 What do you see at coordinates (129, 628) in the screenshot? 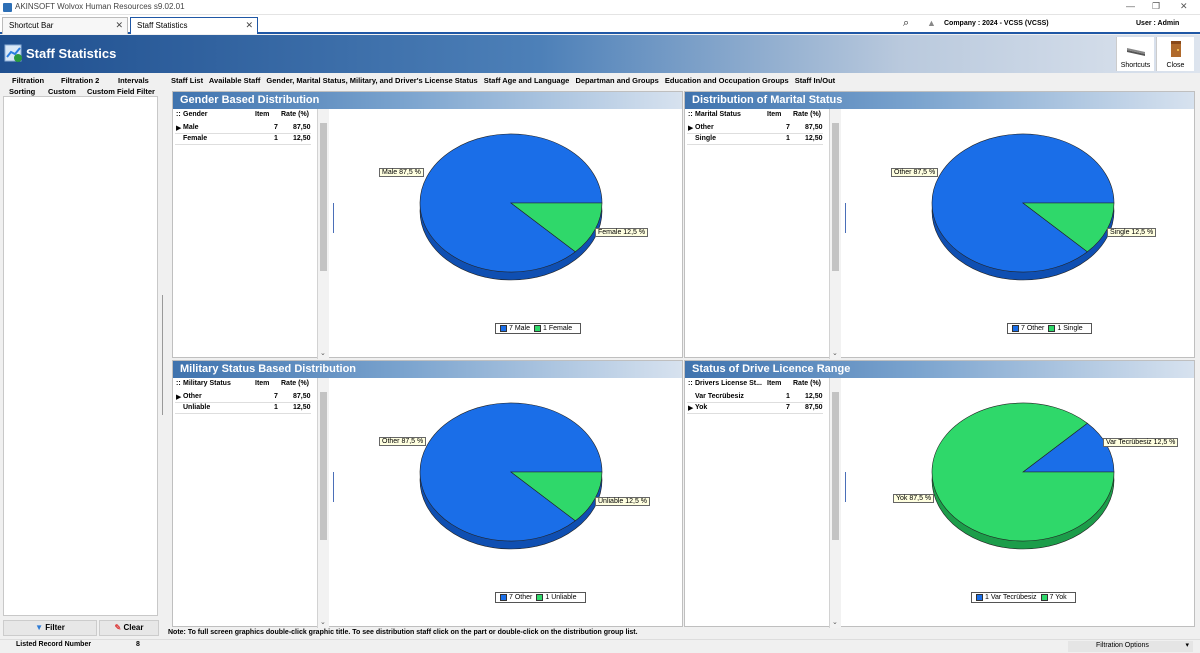
I see `clear-button: ✎ Clear` at bounding box center [129, 628].